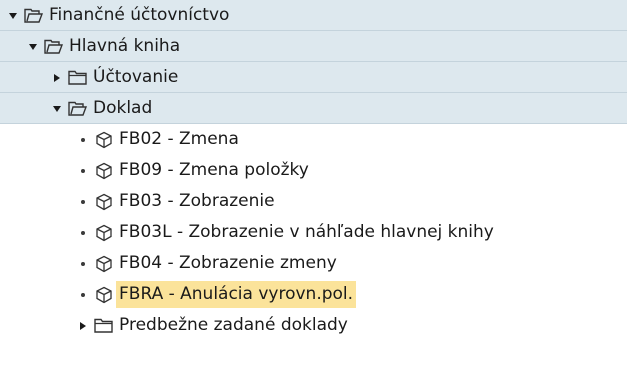 This screenshot has height=381, width=627. I want to click on tree-node-fb02: FB02 - Zmena, so click(313, 139).